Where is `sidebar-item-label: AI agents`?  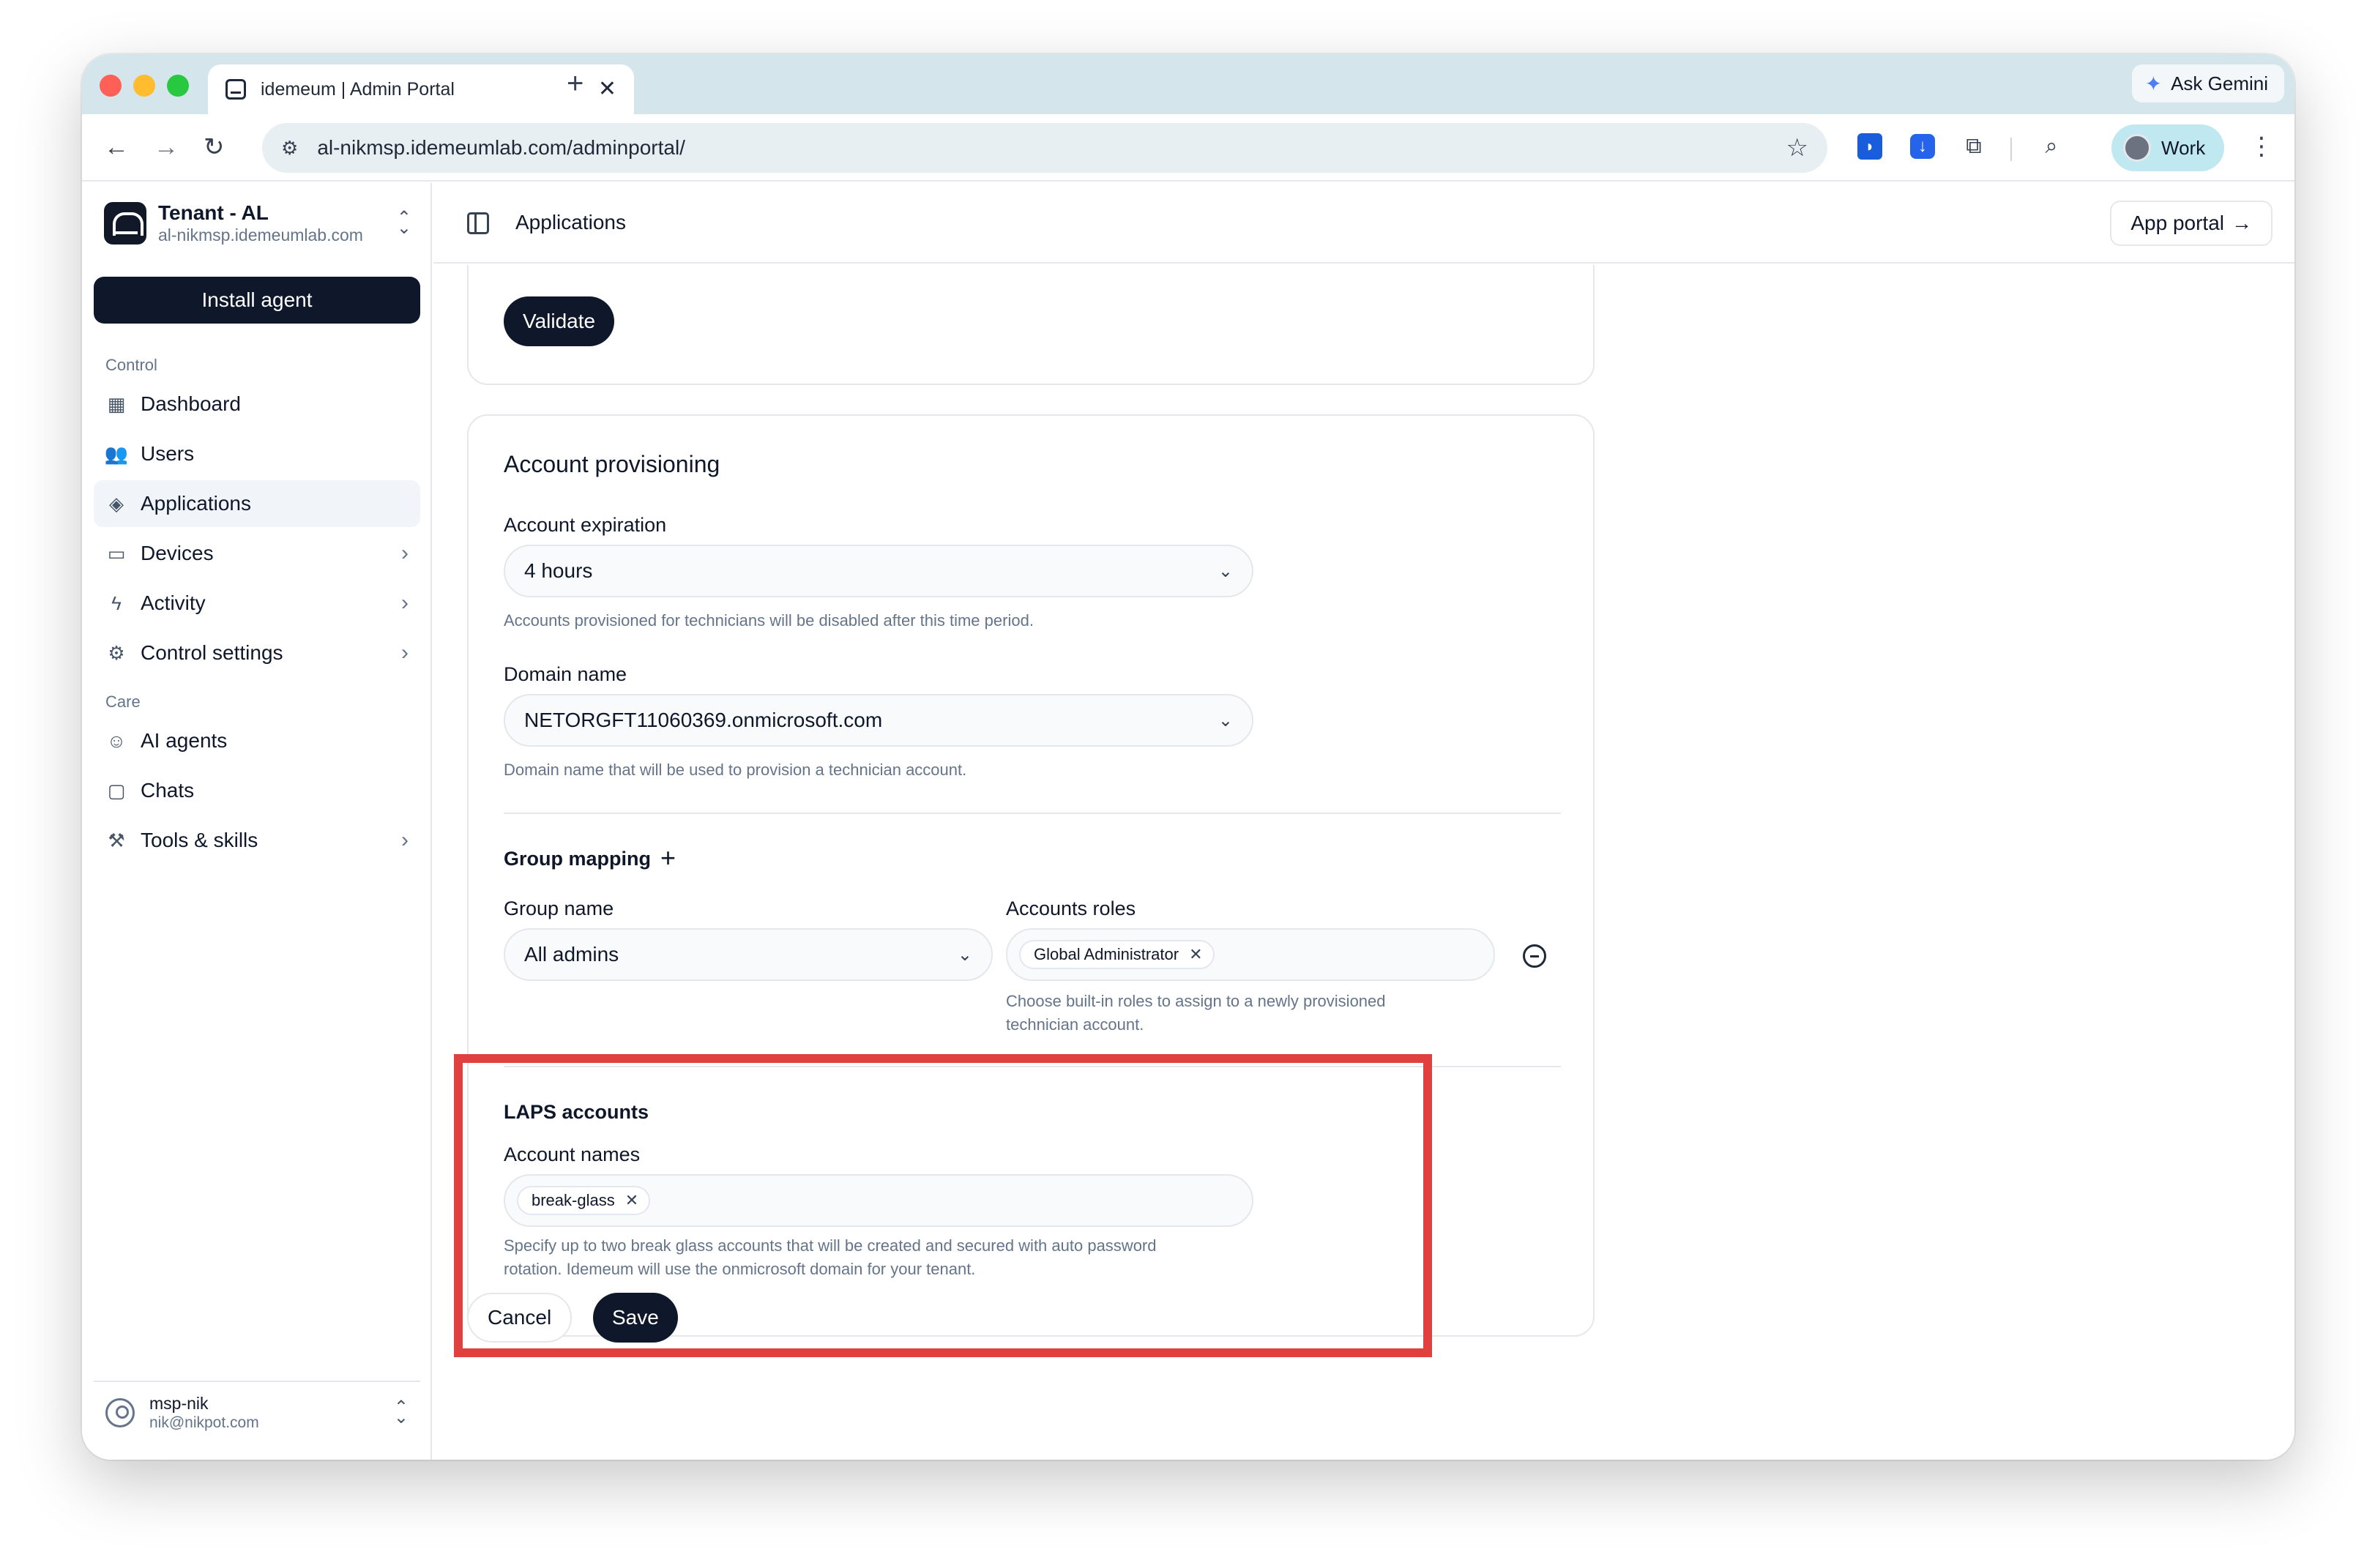 sidebar-item-label: AI agents is located at coordinates (184, 740).